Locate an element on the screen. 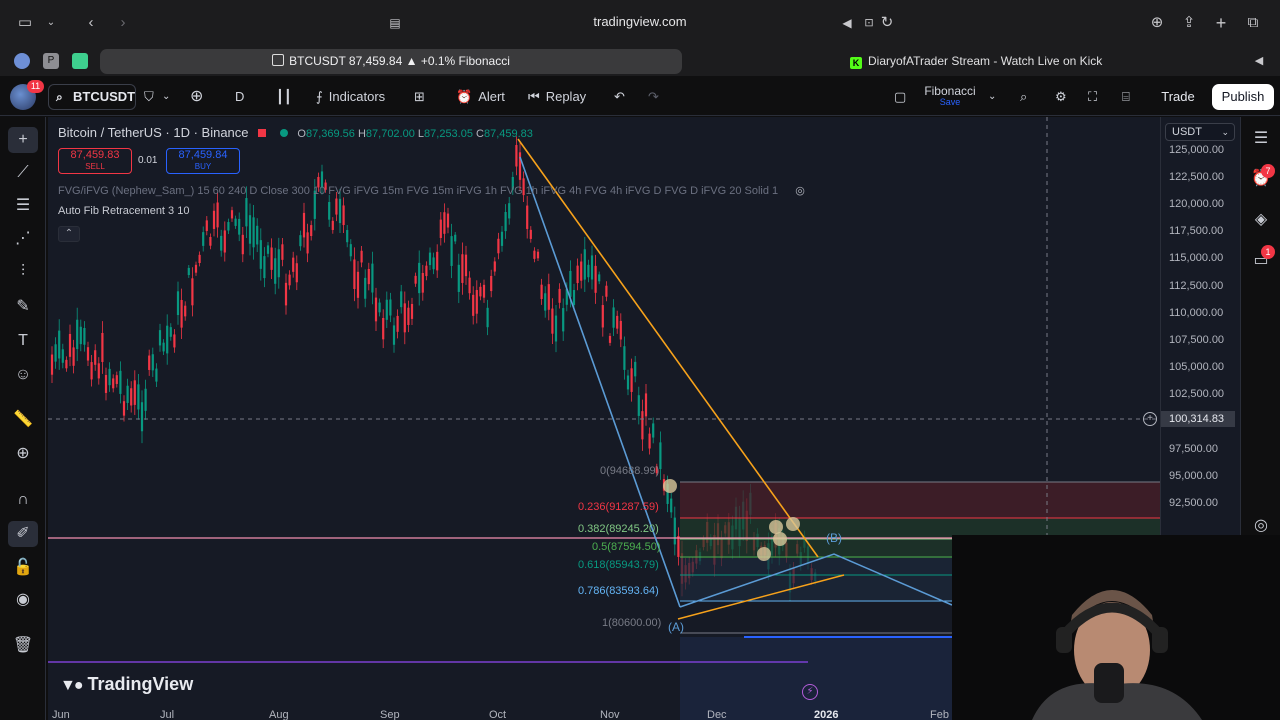  layout-switcher: Fibonacci Save is located at coordinates (950, 95).